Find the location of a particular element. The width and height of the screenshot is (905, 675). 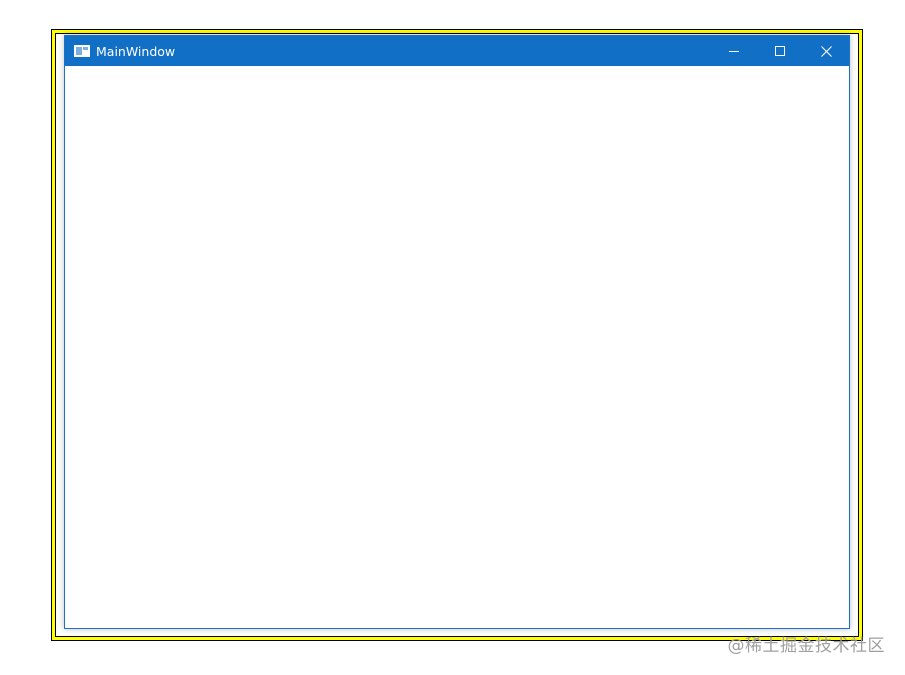

maximize-icon is located at coordinates (780, 51).